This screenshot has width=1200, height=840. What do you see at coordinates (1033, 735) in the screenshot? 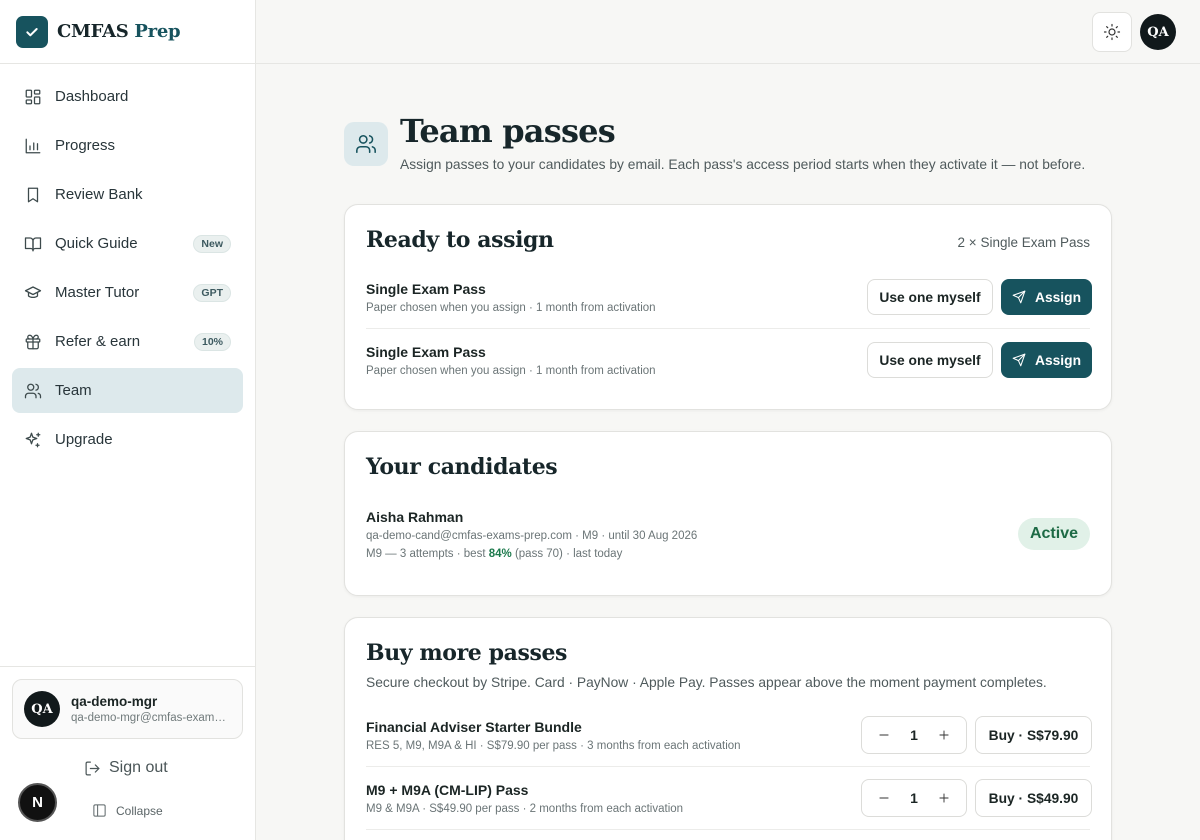
I see `buy-button: Buy · S$79.90` at bounding box center [1033, 735].